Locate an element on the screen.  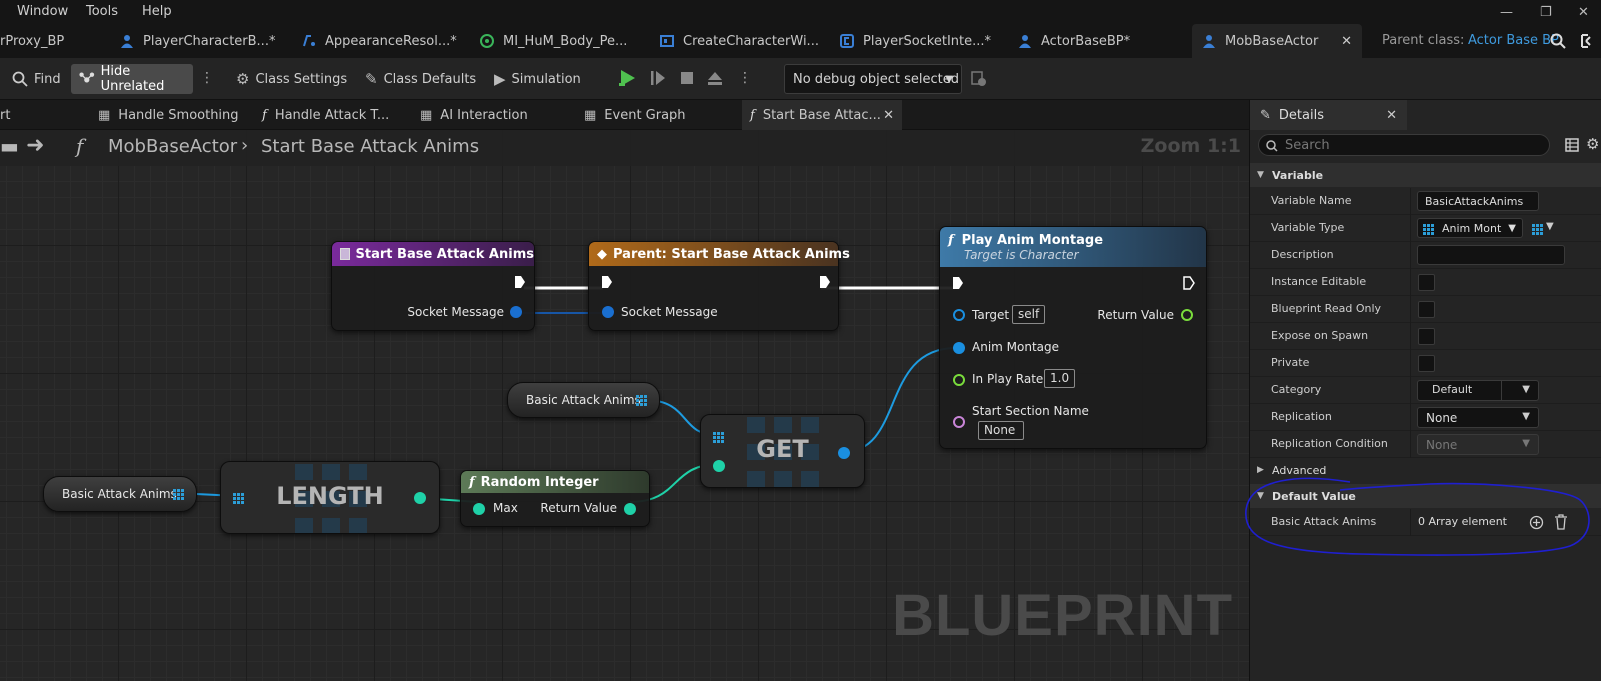
category-select: Default ▼ is located at coordinates (1478, 390).